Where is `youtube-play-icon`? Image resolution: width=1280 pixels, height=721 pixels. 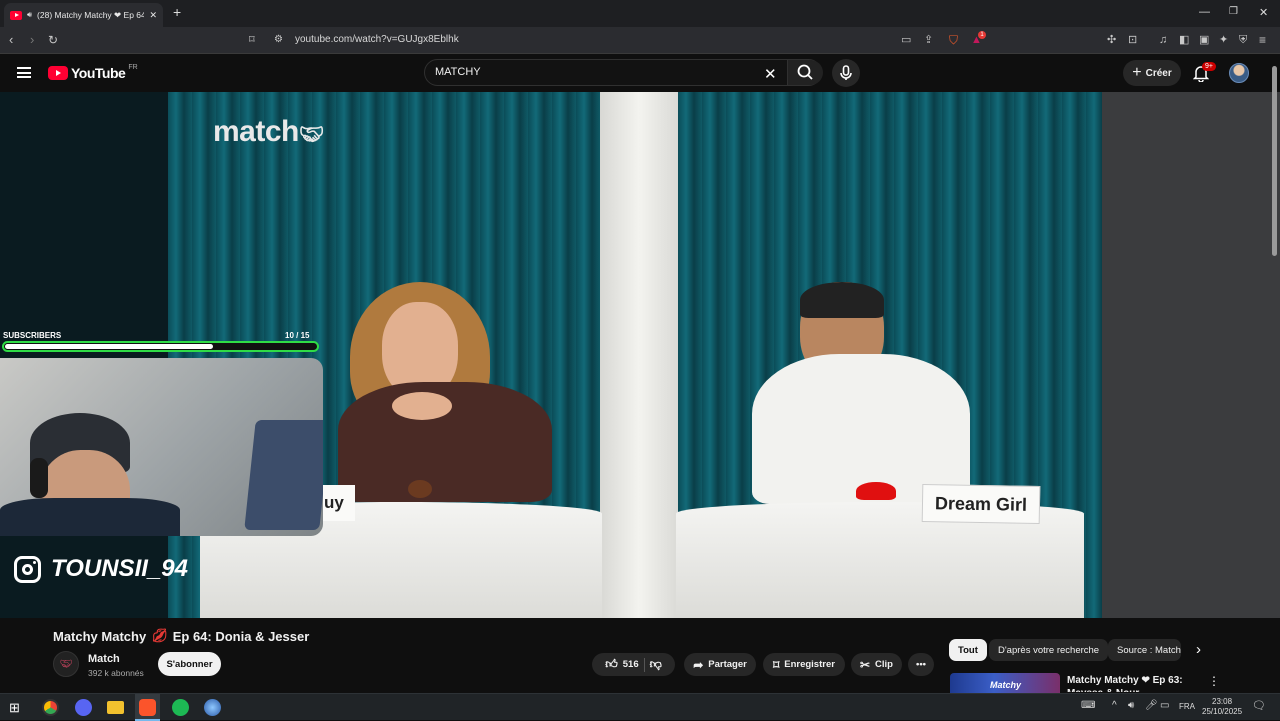 youtube-play-icon is located at coordinates (58, 73).